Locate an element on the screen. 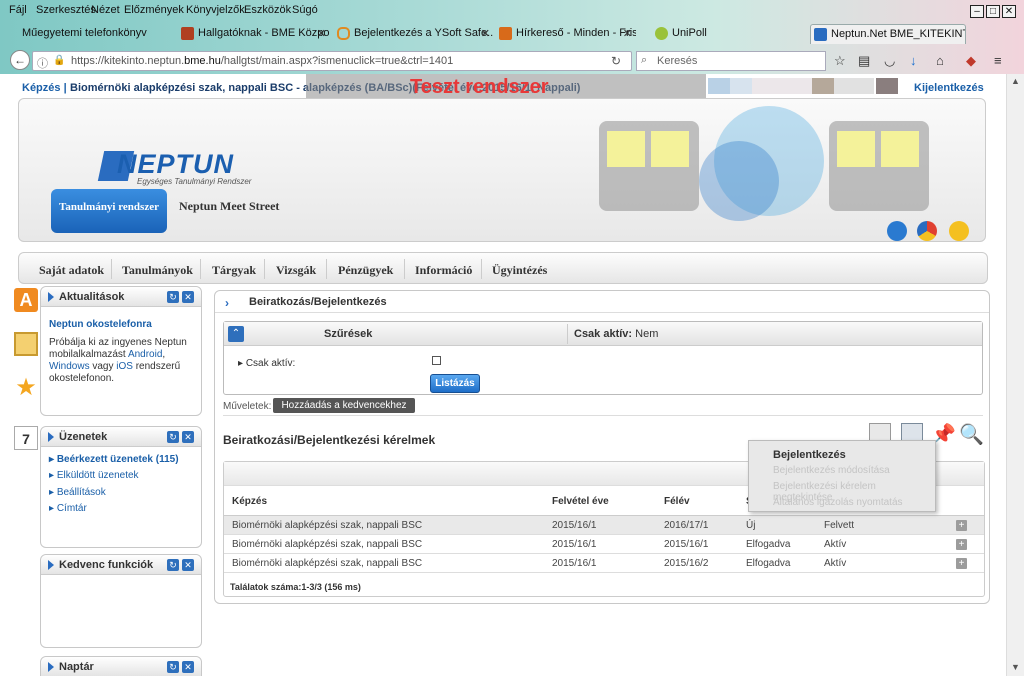 The image size is (1024, 676). window-close-button: ✕ is located at coordinates (1009, 11).